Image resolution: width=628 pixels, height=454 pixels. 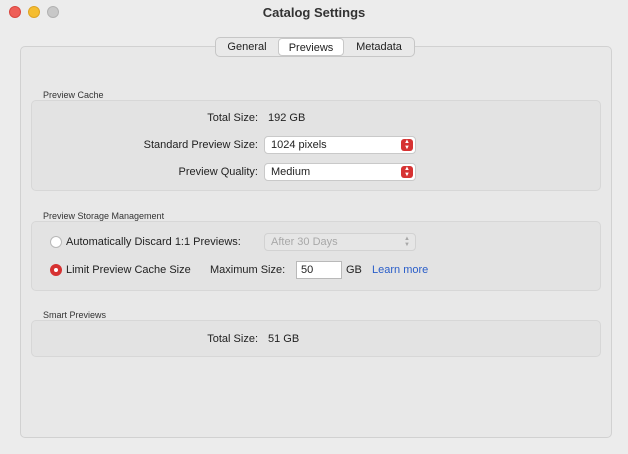 What do you see at coordinates (75, 315) in the screenshot?
I see `smart-previews-section-label: Smart Previews` at bounding box center [75, 315].